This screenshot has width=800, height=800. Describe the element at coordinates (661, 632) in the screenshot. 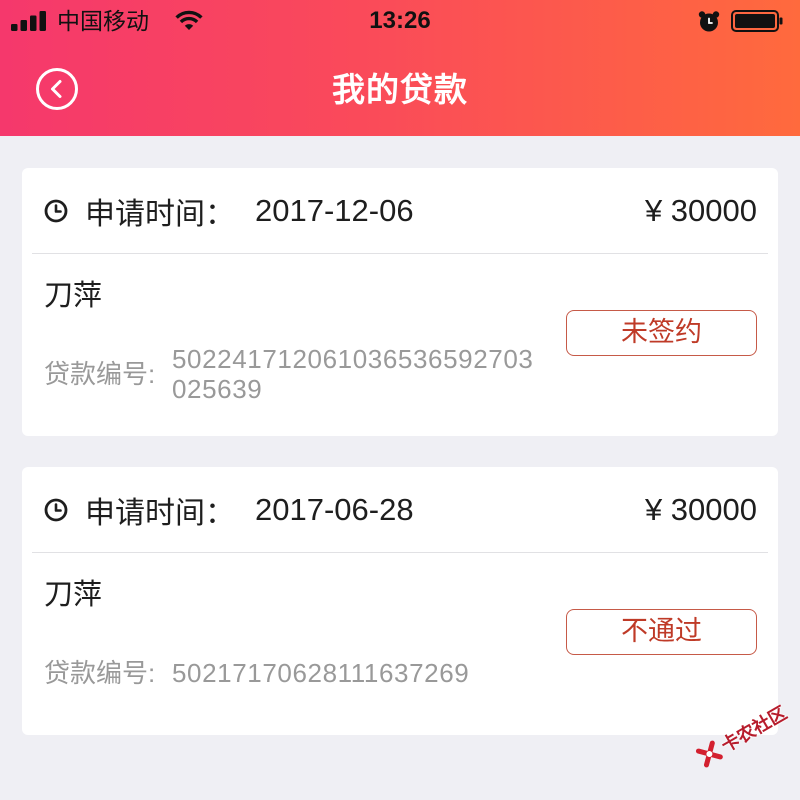

I see `loan-status-button: 不通过` at that location.